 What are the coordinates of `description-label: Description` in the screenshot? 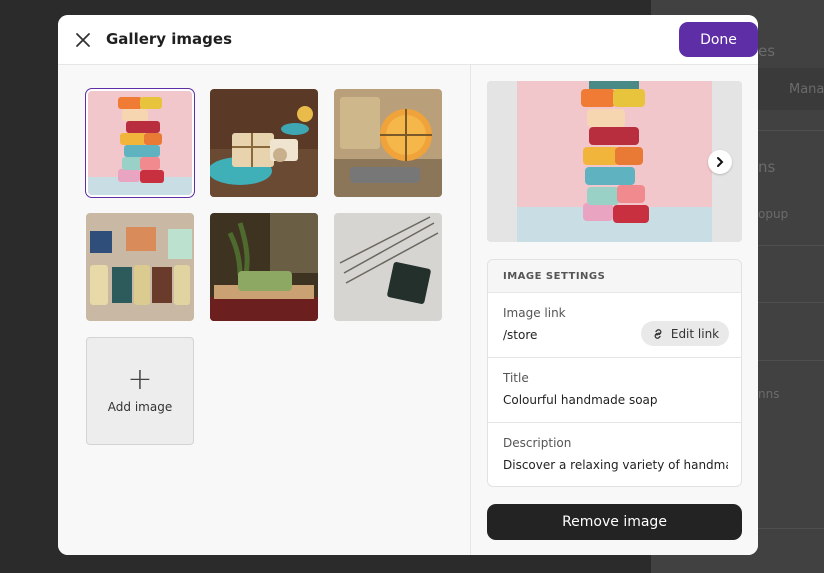 It's located at (537, 443).